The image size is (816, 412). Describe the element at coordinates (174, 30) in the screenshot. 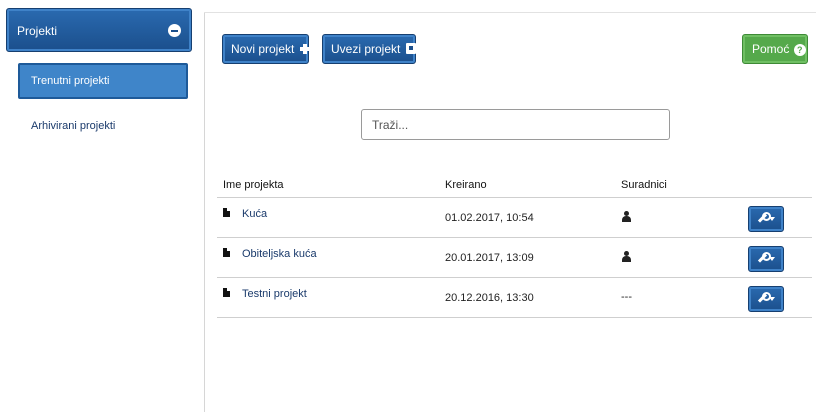

I see `minus-circle-icon` at that location.